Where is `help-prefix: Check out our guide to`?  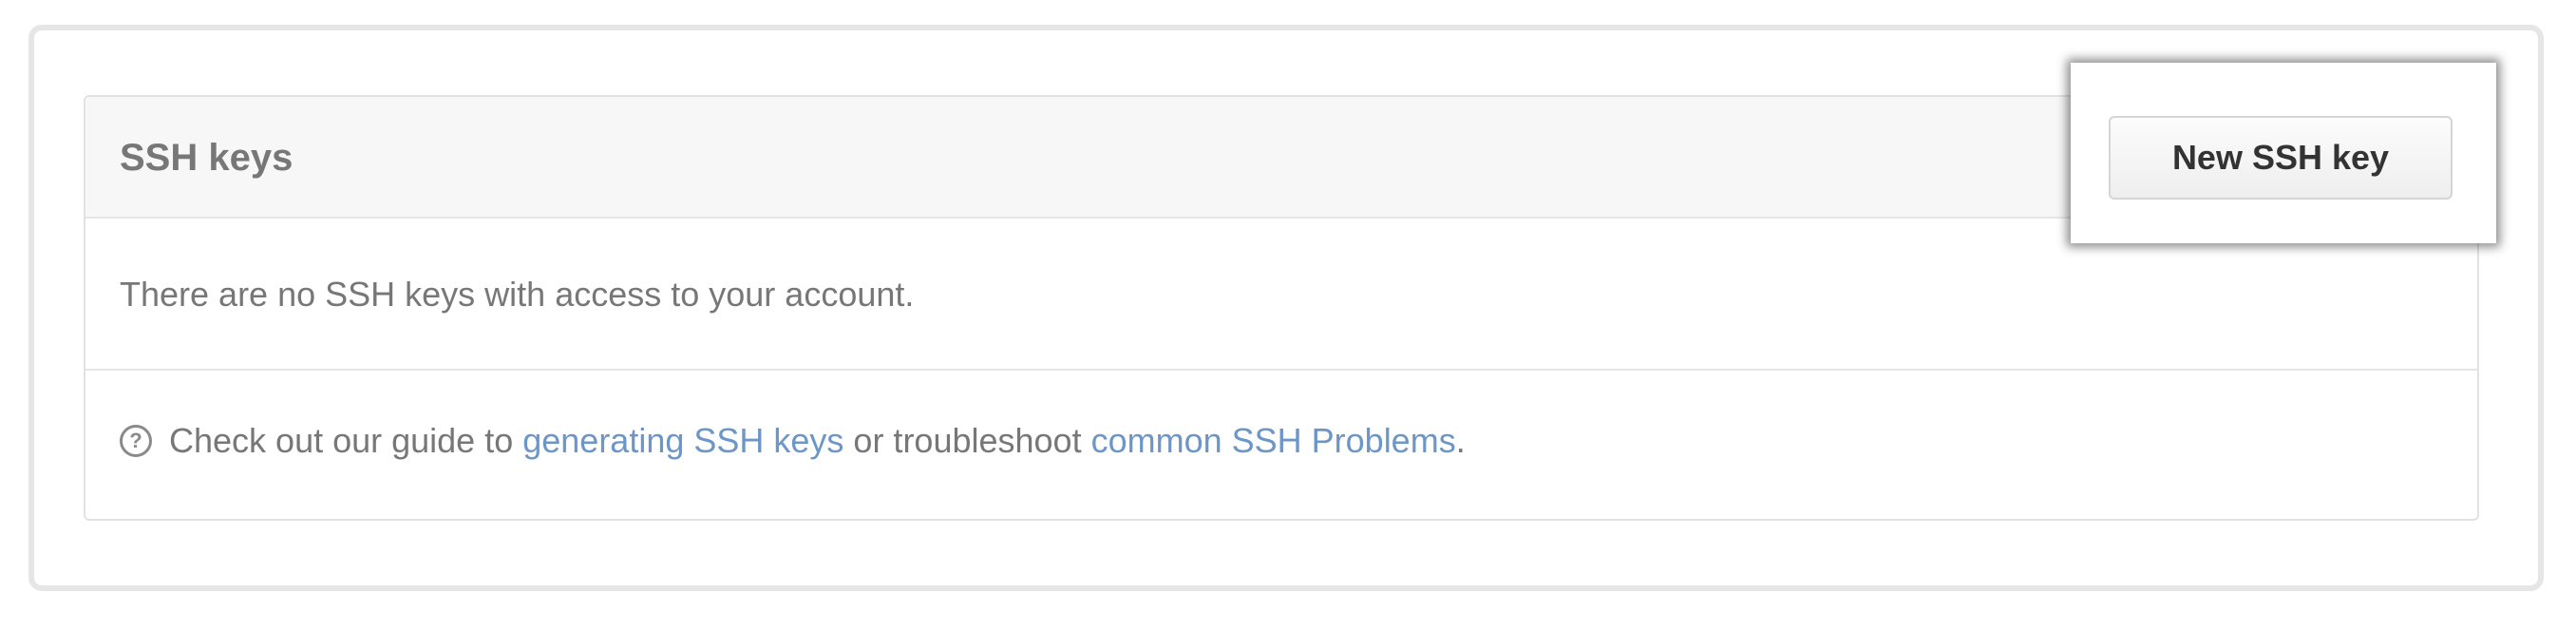 help-prefix: Check out our guide to is located at coordinates (346, 441).